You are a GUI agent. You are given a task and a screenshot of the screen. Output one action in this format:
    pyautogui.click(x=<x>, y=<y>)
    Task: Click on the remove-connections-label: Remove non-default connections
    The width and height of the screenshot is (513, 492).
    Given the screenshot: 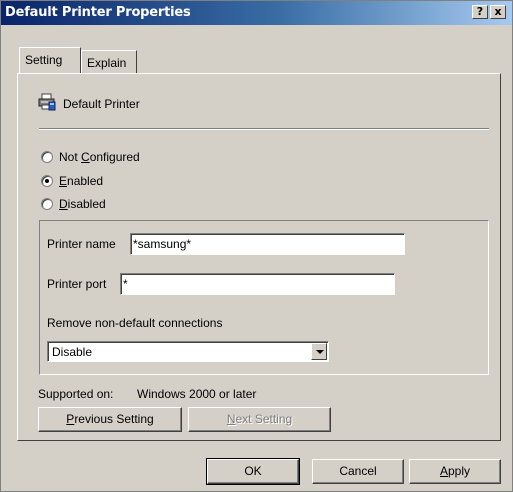 What is the action you would take?
    pyautogui.click(x=135, y=323)
    